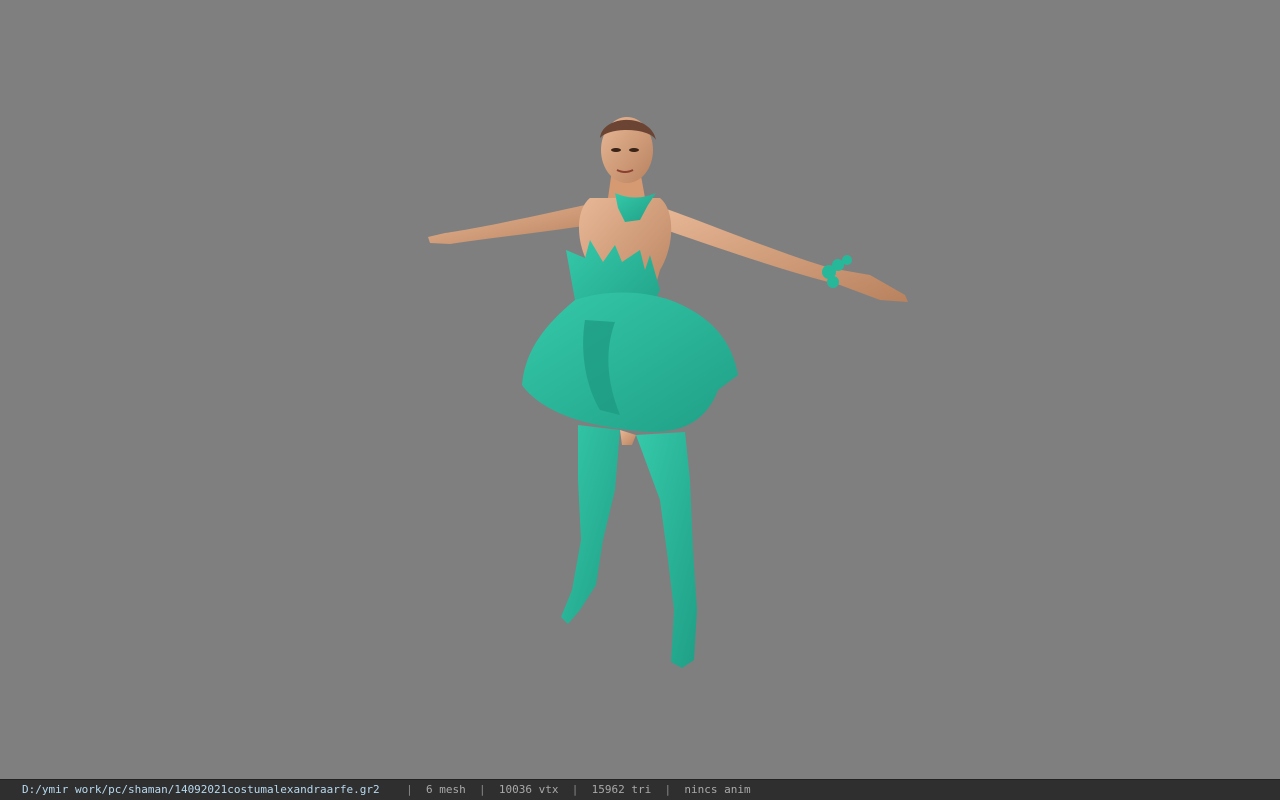 The width and height of the screenshot is (1280, 800). I want to click on animation-status: nincs anim, so click(717, 789).